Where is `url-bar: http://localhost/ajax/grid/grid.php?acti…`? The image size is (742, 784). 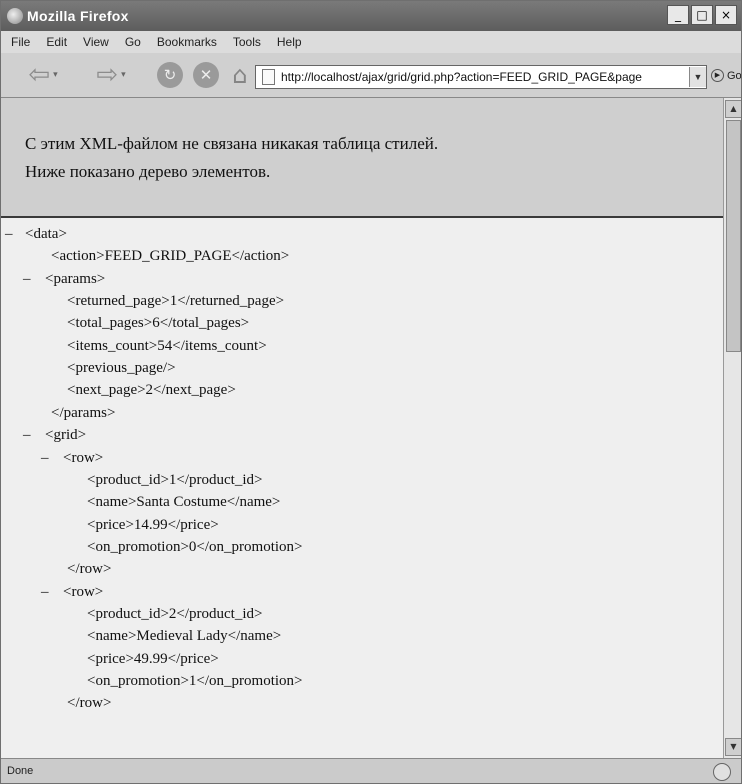 url-bar: http://localhost/ajax/grid/grid.php?acti… is located at coordinates (481, 77).